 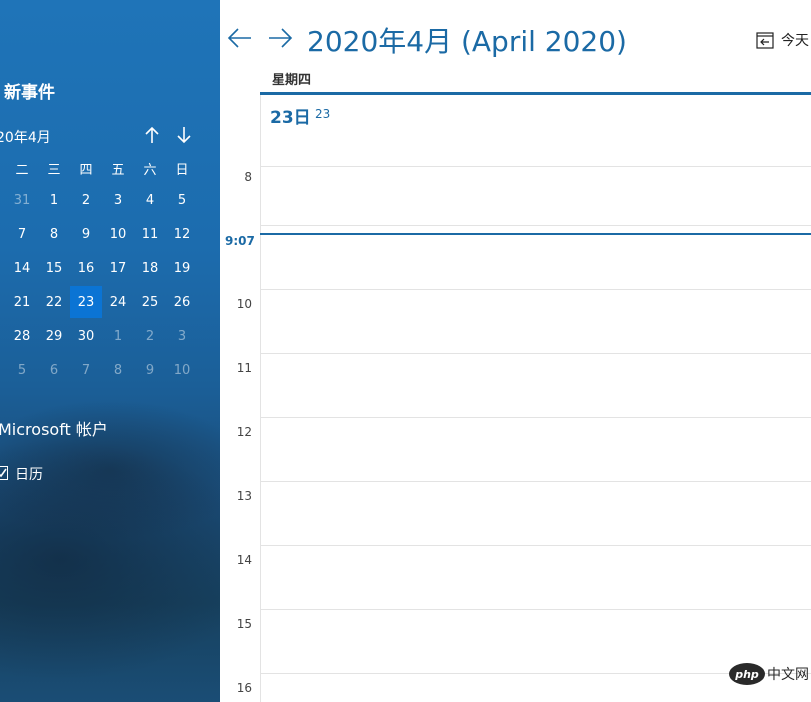 What do you see at coordinates (535, 93) in the screenshot?
I see `day-header-divider` at bounding box center [535, 93].